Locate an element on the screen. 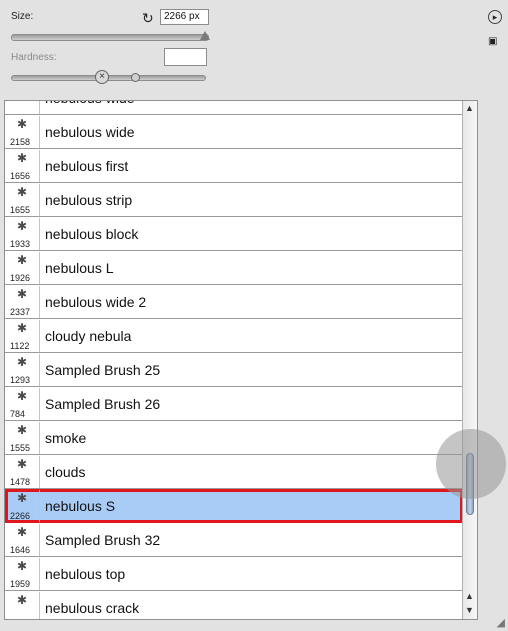 The image size is (508, 631). brush-row: ✱ 2337 nebulous wide 2 is located at coordinates (234, 302).